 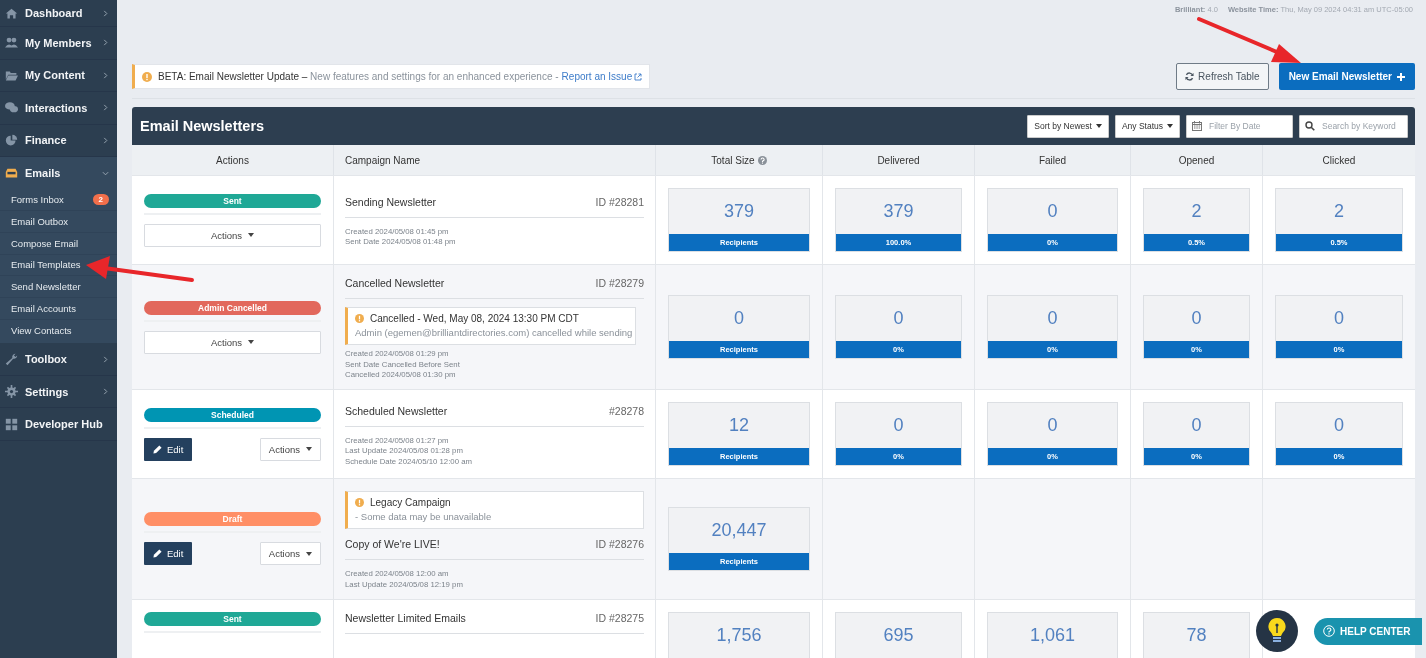 I want to click on count-badge: 2, so click(x=100, y=200).